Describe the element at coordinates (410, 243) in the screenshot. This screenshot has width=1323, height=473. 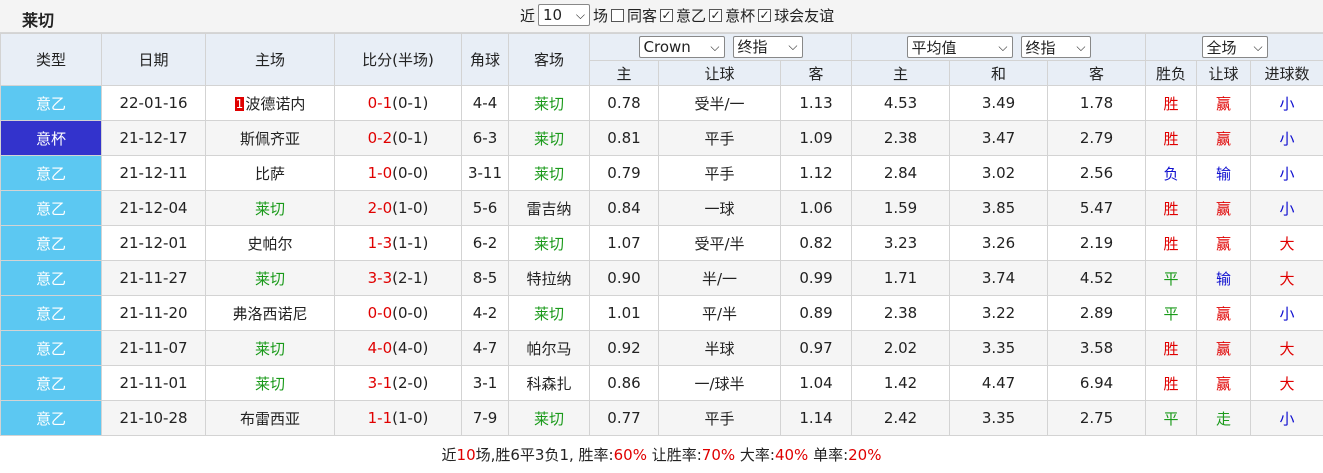
I see `half-time-score: (1-1)` at that location.